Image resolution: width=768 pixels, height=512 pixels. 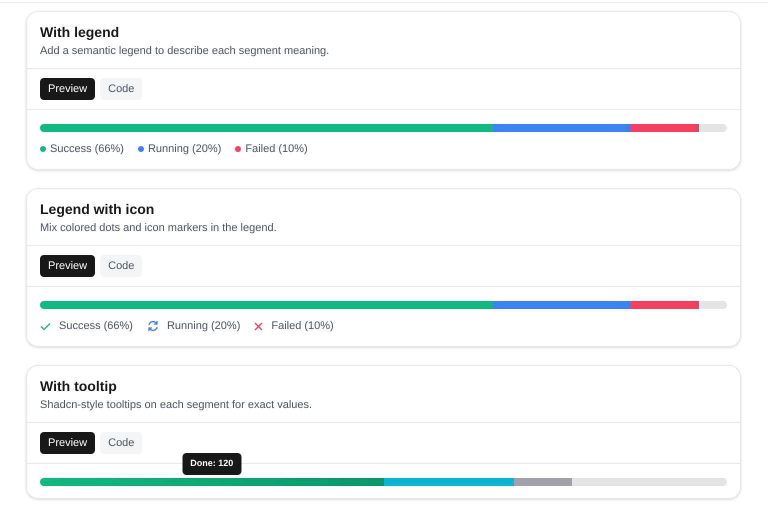 What do you see at coordinates (98, 209) in the screenshot?
I see `card-title: Legend with icon` at bounding box center [98, 209].